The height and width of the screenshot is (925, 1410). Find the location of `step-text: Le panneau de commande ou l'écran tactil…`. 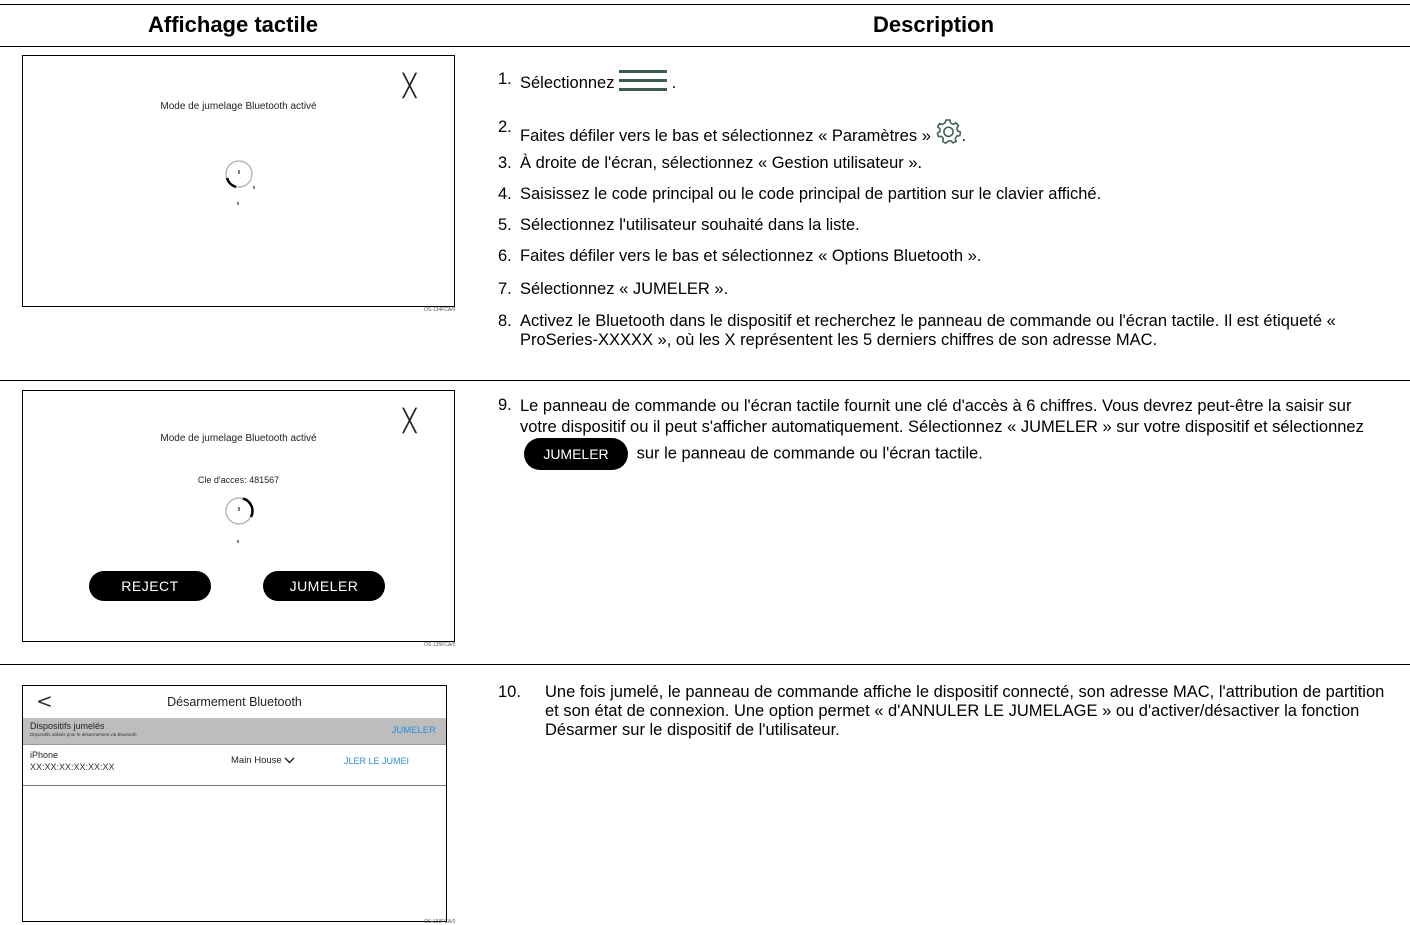

step-text: Le panneau de commande ou l'écran tactil… is located at coordinates (942, 416).